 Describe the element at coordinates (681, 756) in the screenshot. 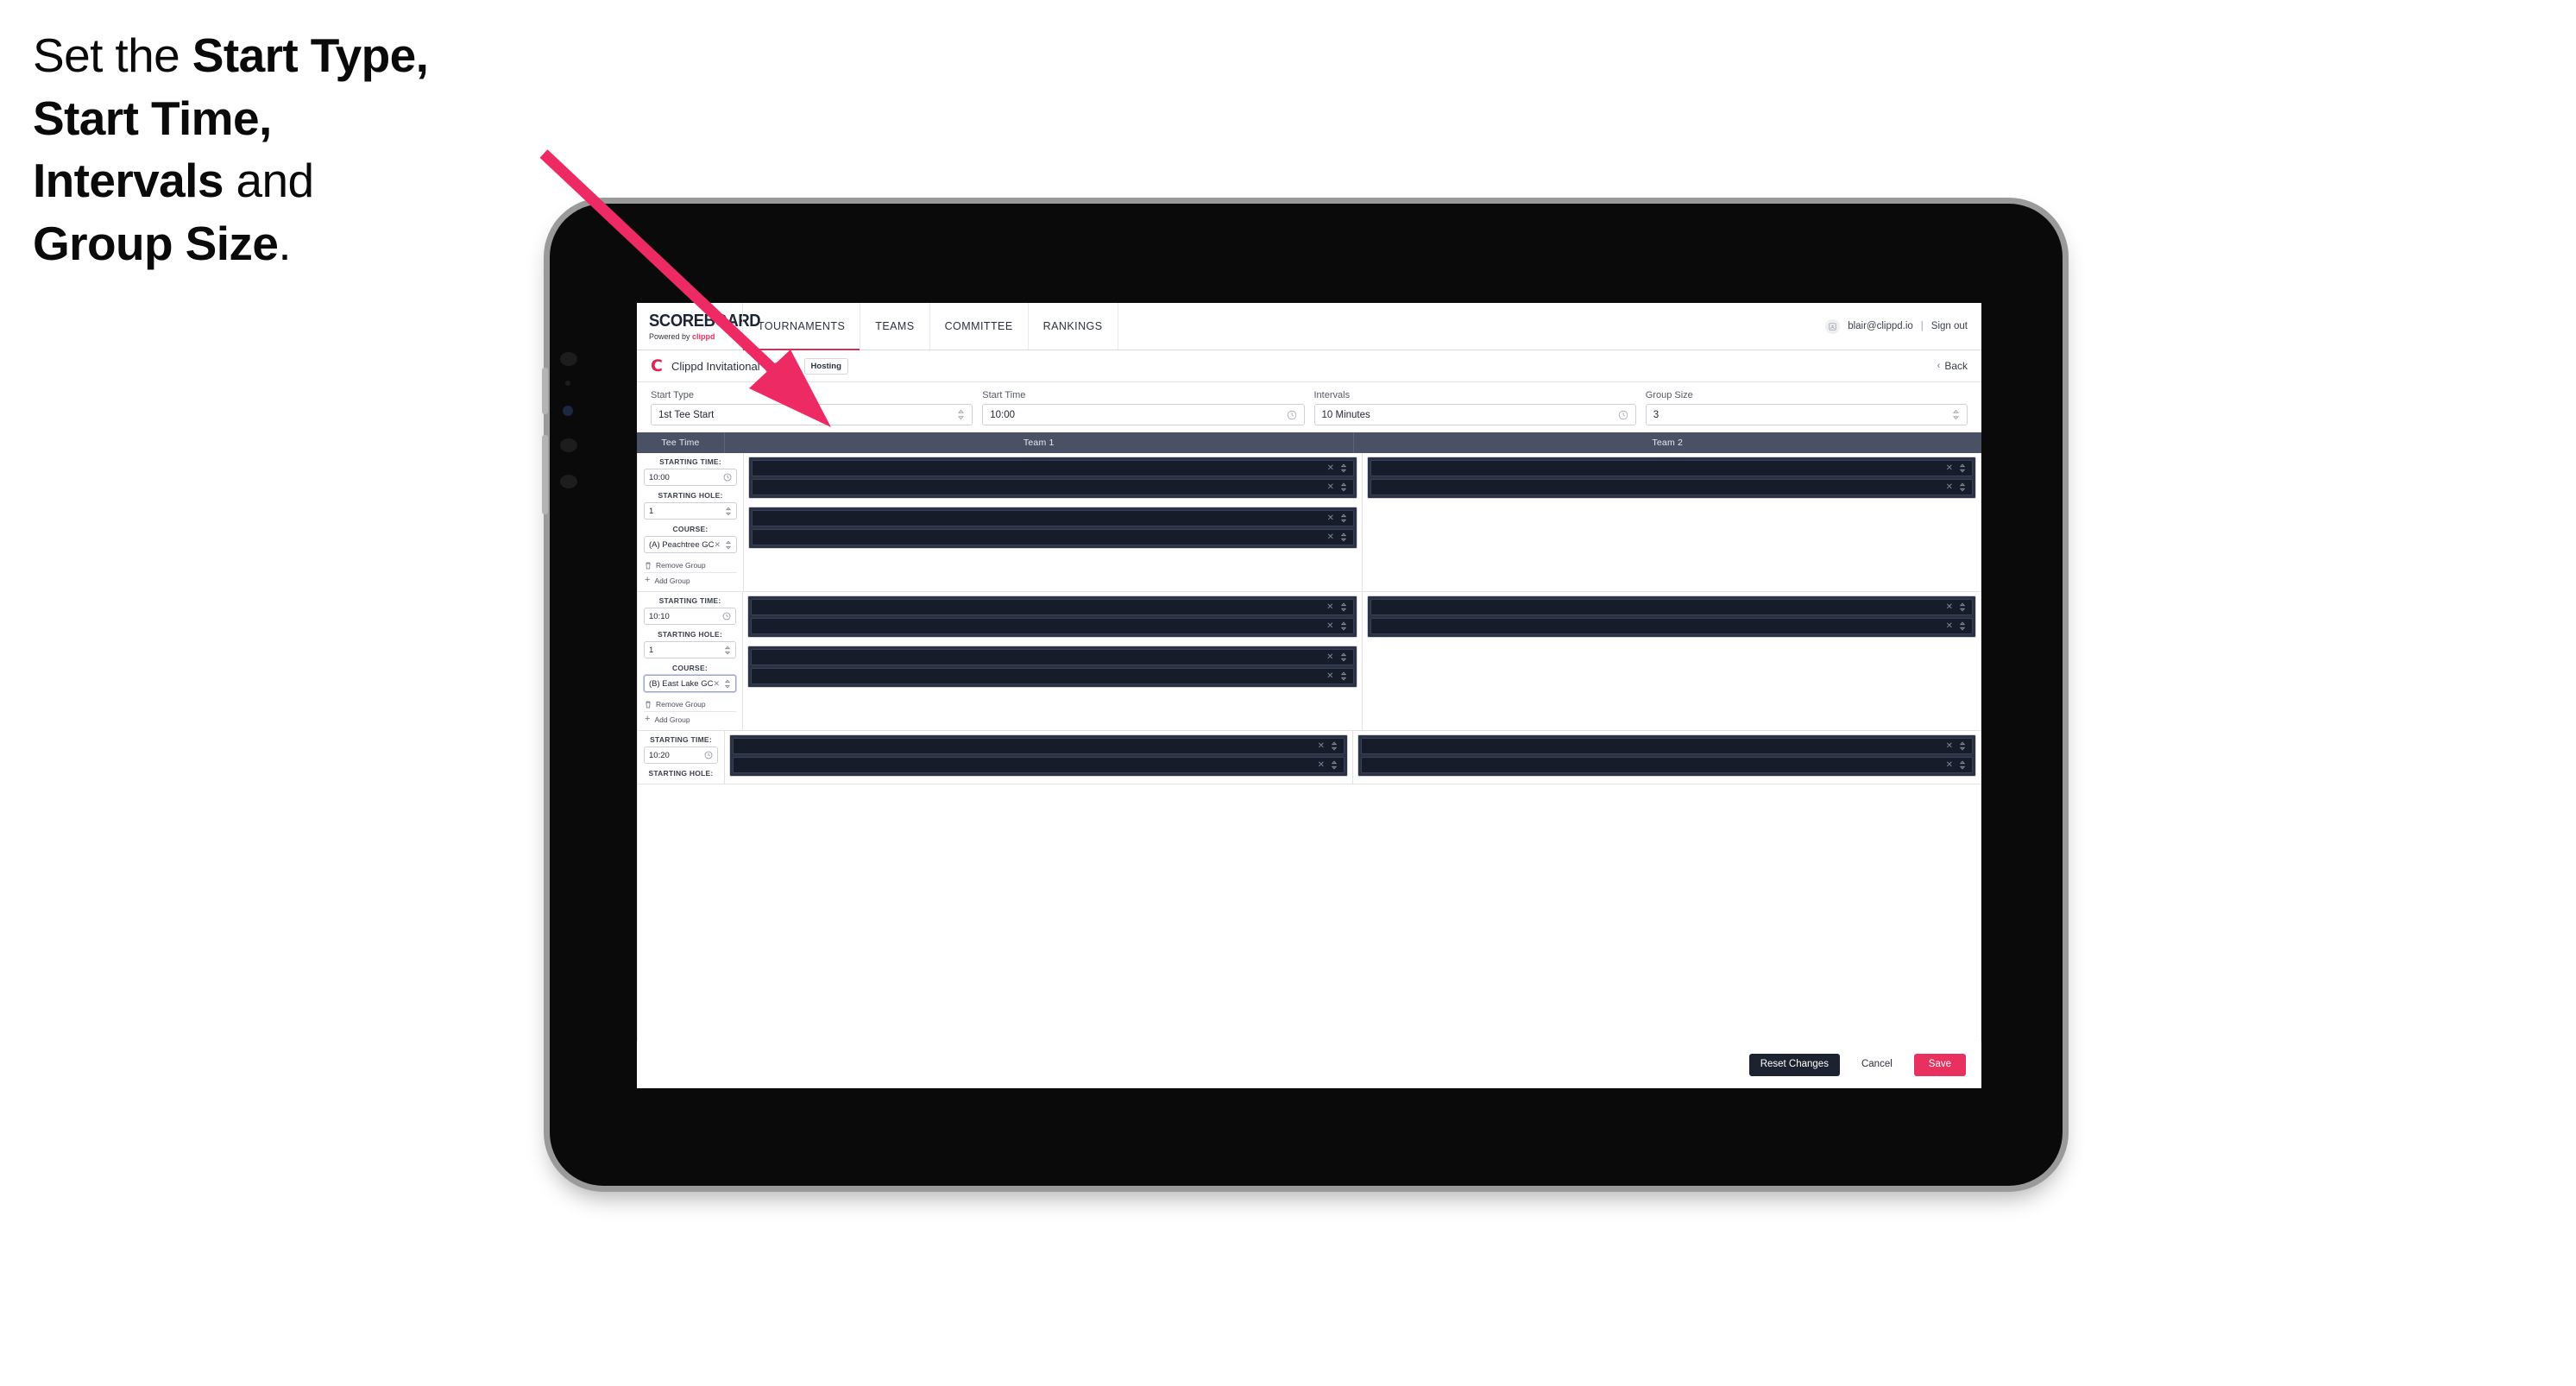

I see `starting-time-input: 10:20` at that location.